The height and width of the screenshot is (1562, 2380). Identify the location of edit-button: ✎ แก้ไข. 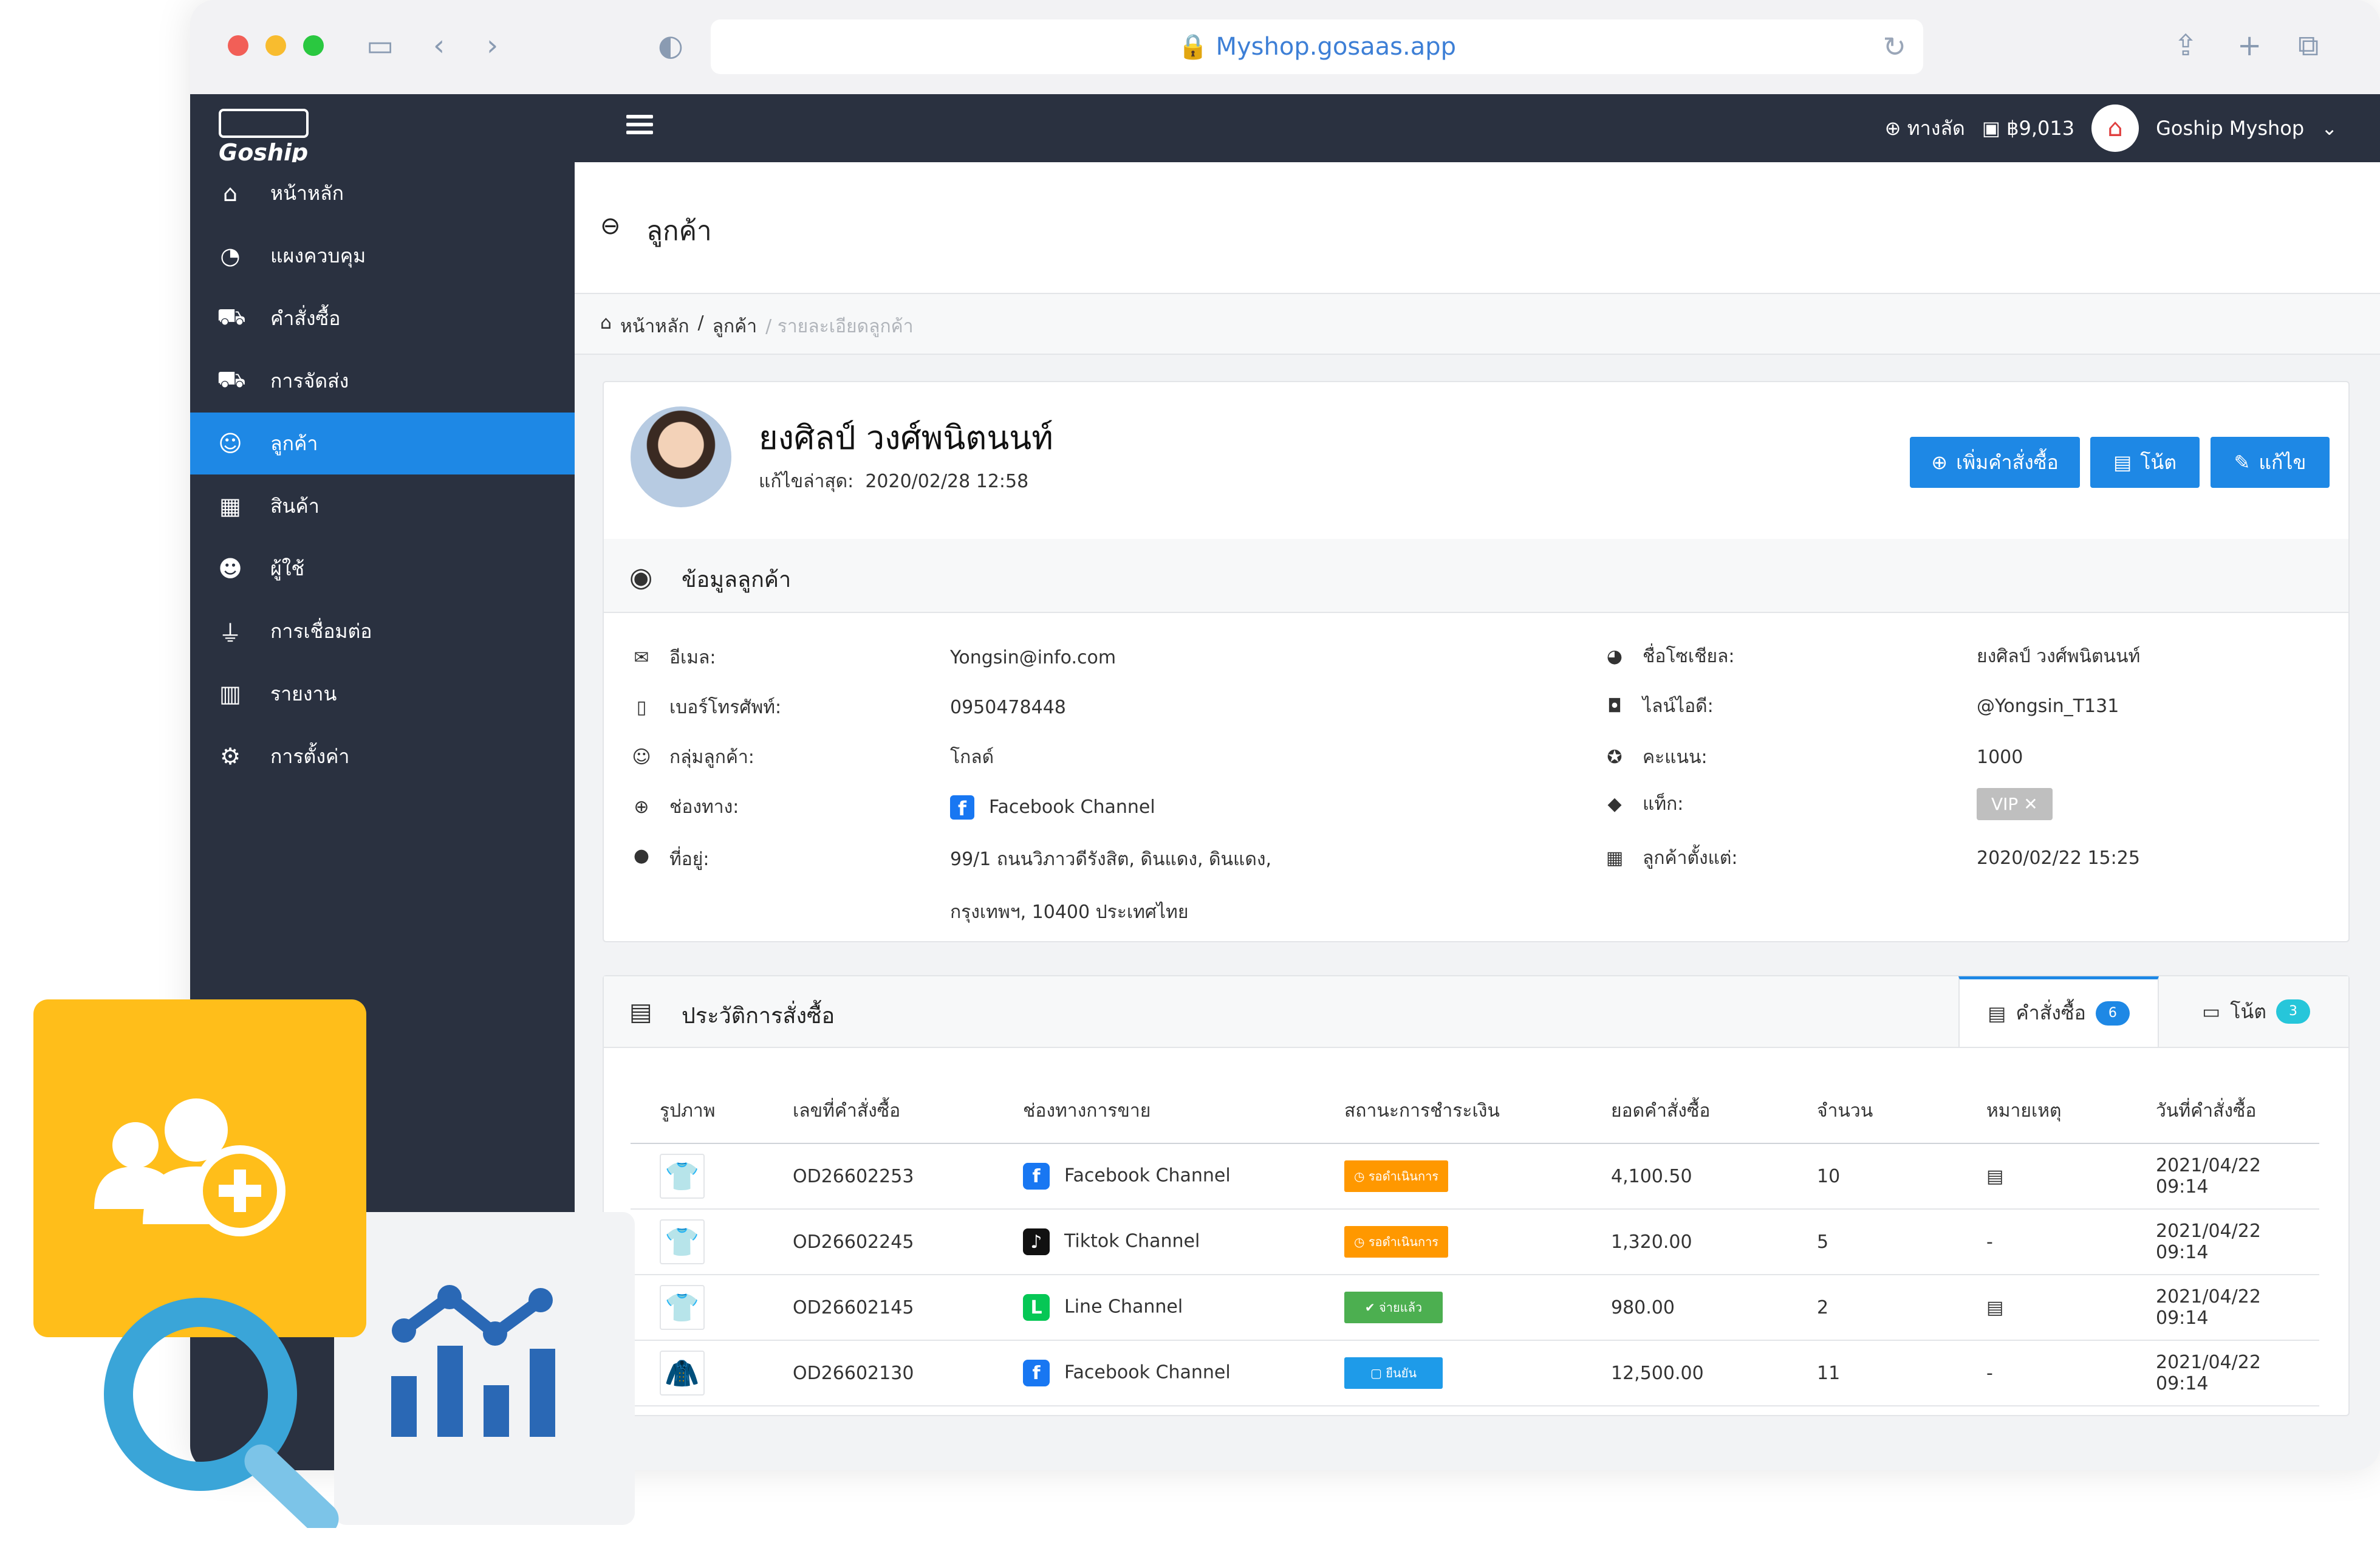
(2270, 462).